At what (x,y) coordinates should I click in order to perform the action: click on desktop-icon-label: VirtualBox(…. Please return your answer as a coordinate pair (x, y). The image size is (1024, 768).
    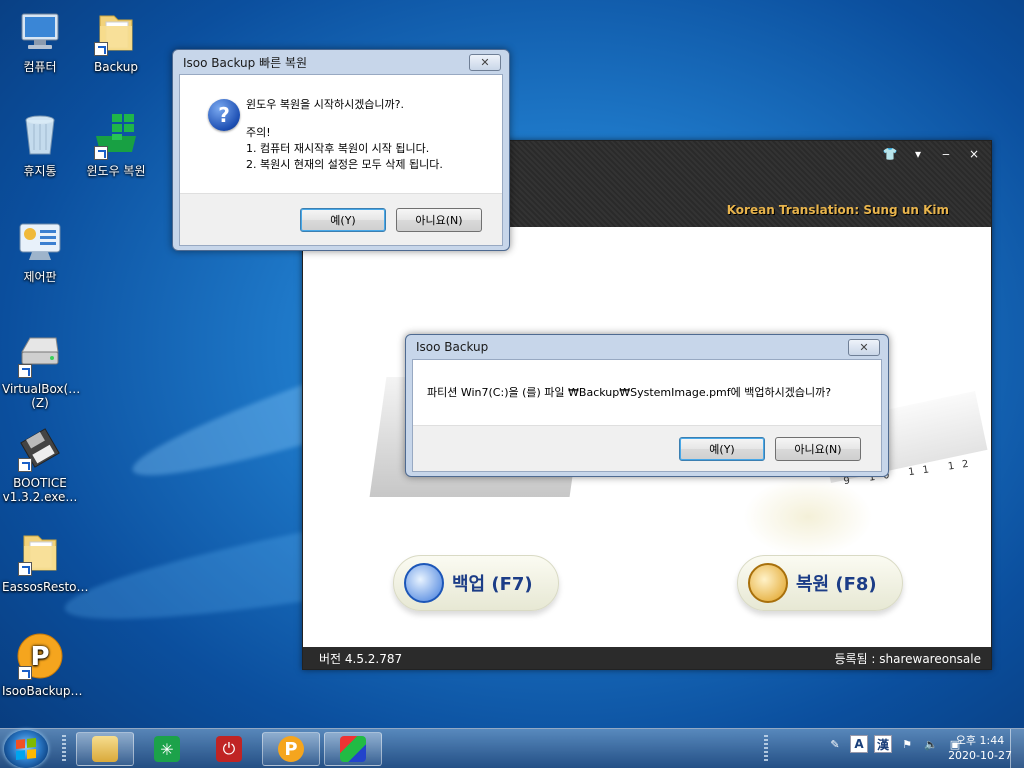
    Looking at the image, I should click on (41, 389).